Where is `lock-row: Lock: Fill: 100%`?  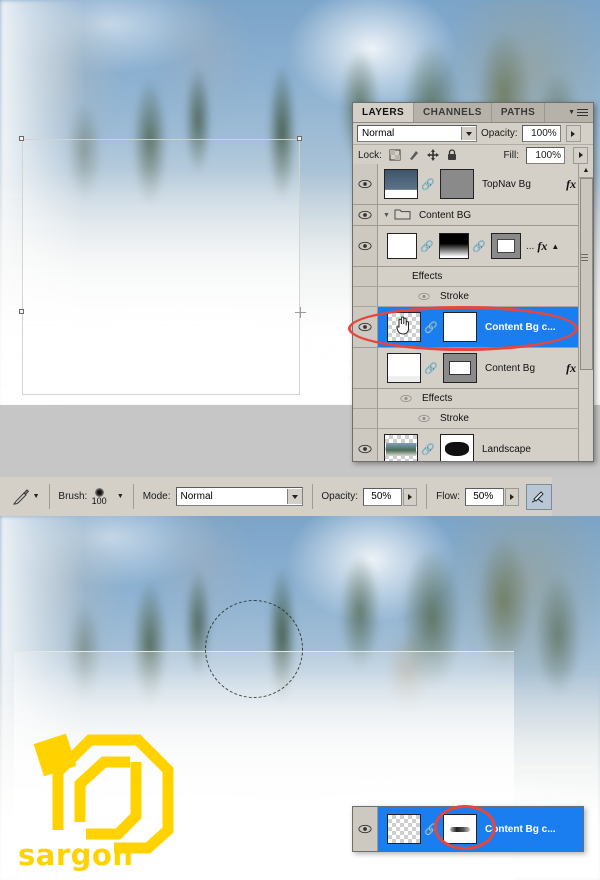 lock-row: Lock: Fill: 100% is located at coordinates (473, 155).